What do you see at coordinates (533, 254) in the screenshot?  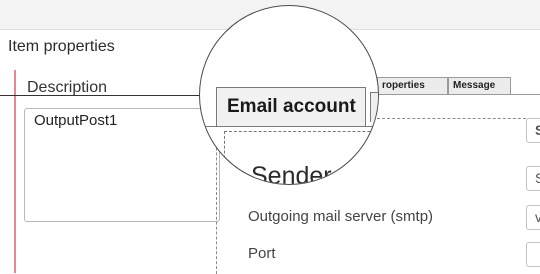 I see `port-input` at bounding box center [533, 254].